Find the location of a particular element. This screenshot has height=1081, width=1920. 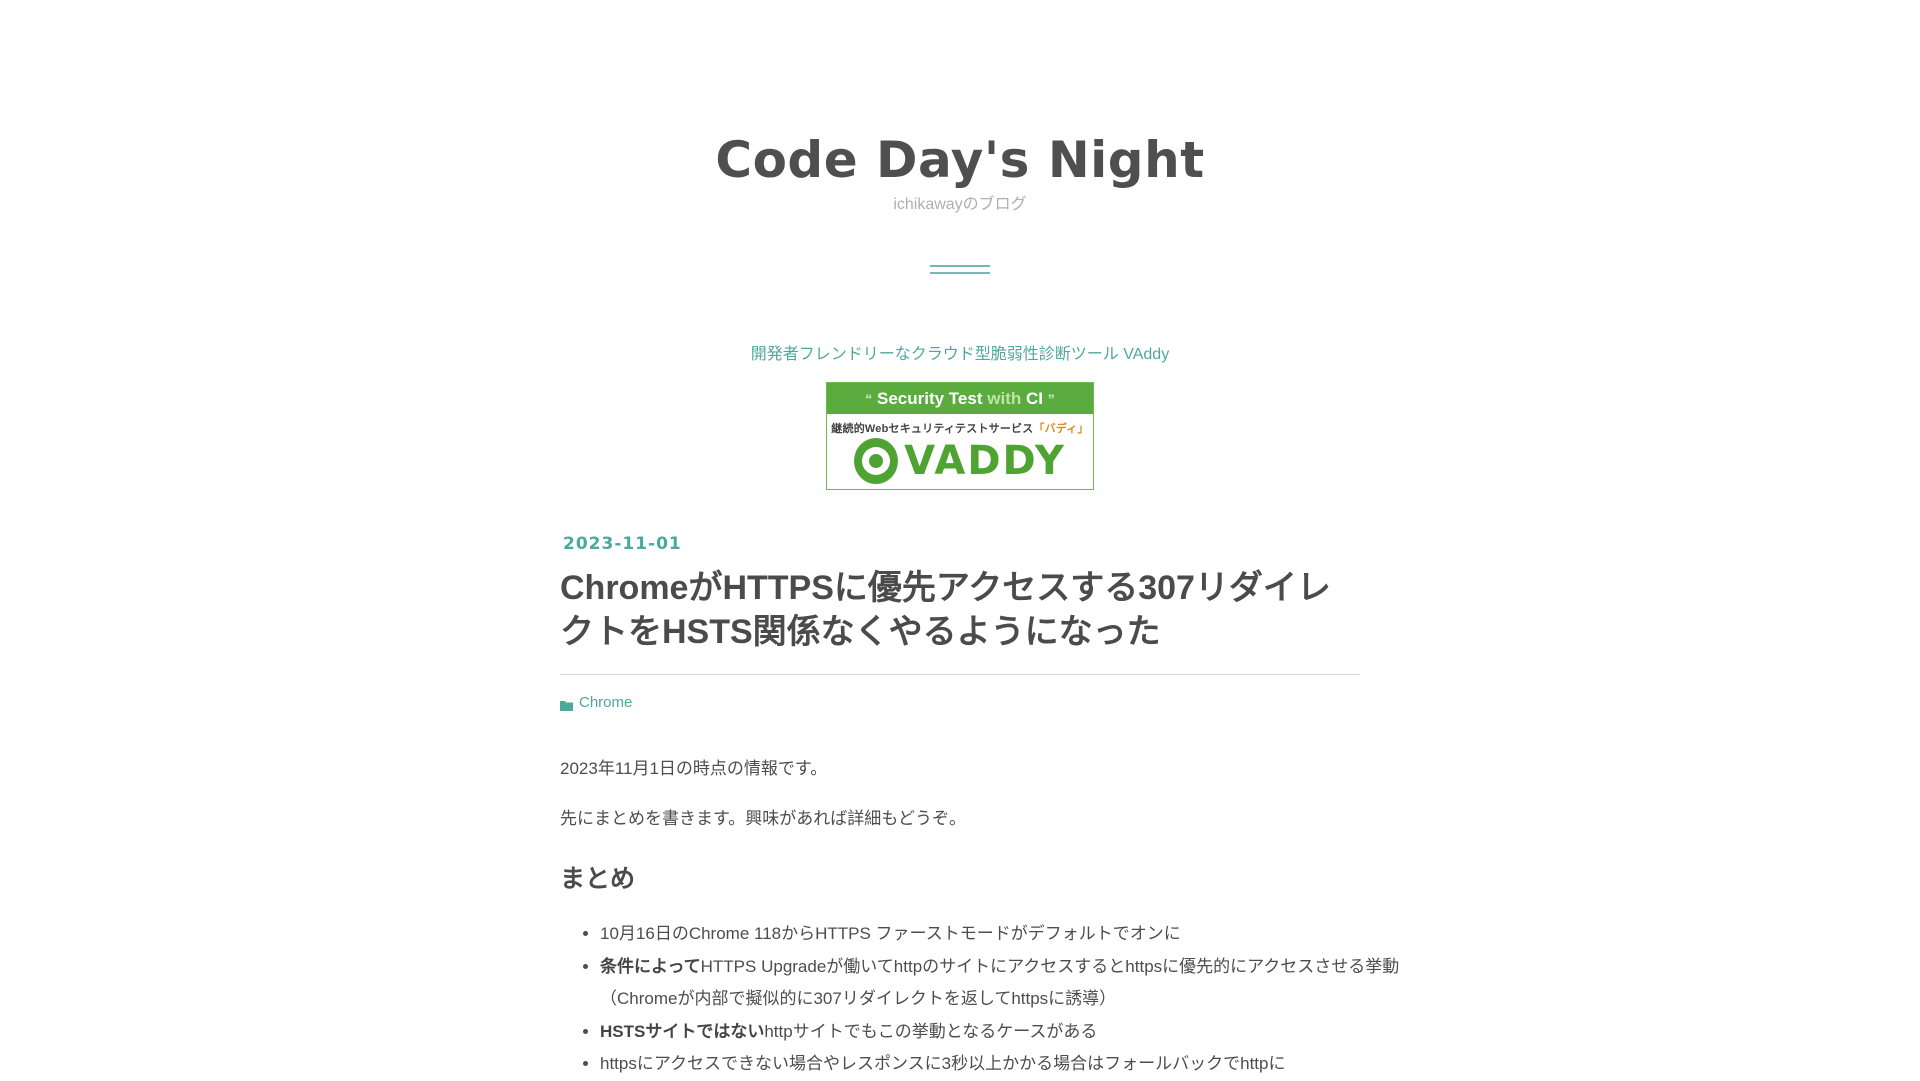

list-item: HSTSサイトではないhttpサイトでもこの挙動となるケースがある is located at coordinates (1000, 1032).